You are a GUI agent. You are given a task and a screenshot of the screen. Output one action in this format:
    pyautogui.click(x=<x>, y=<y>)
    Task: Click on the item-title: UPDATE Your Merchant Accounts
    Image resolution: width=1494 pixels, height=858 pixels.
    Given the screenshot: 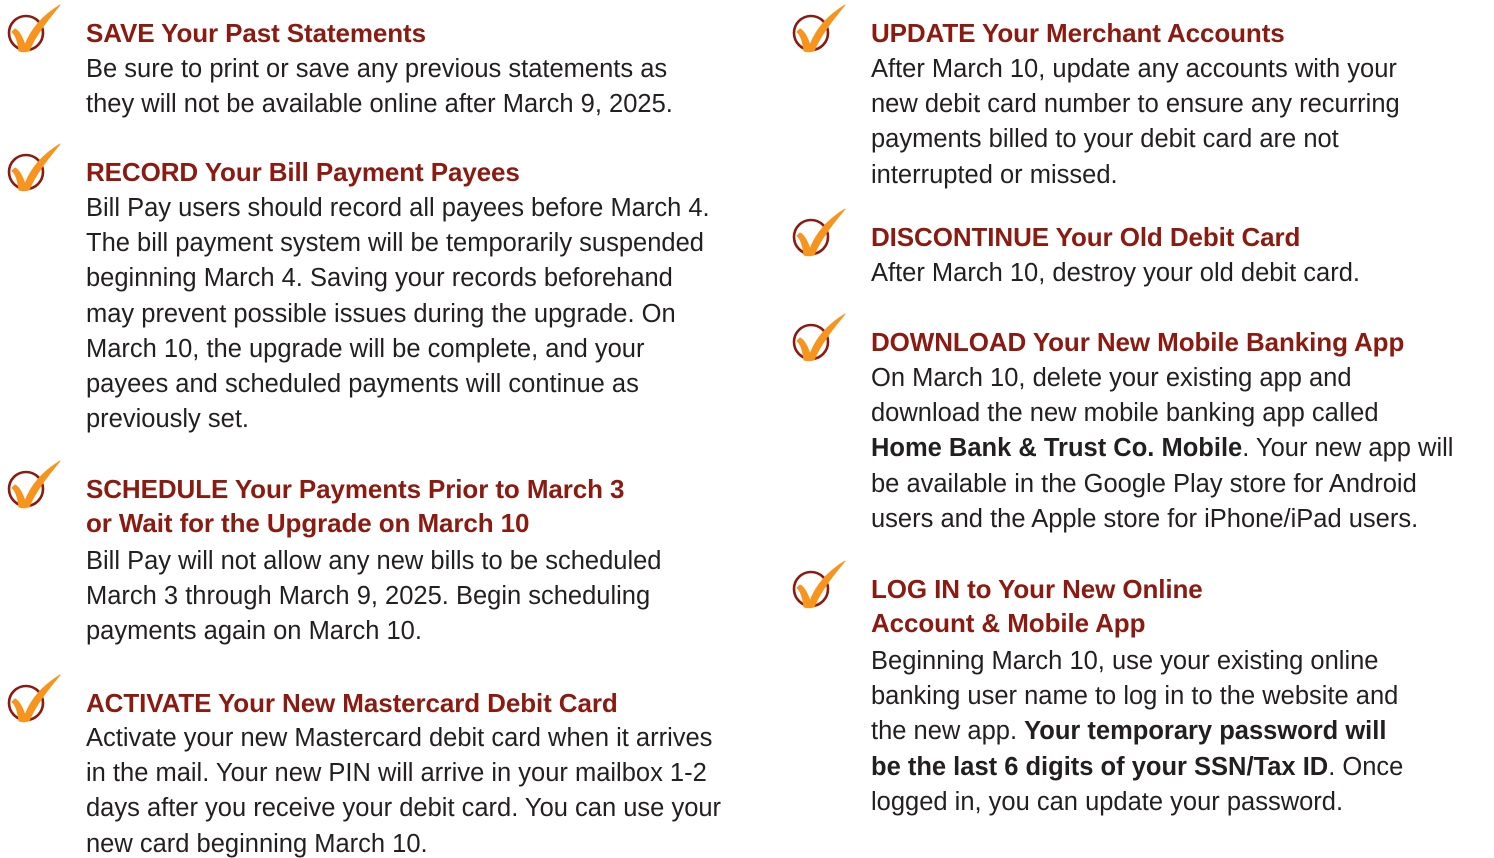 What is the action you would take?
    pyautogui.click(x=1078, y=33)
    